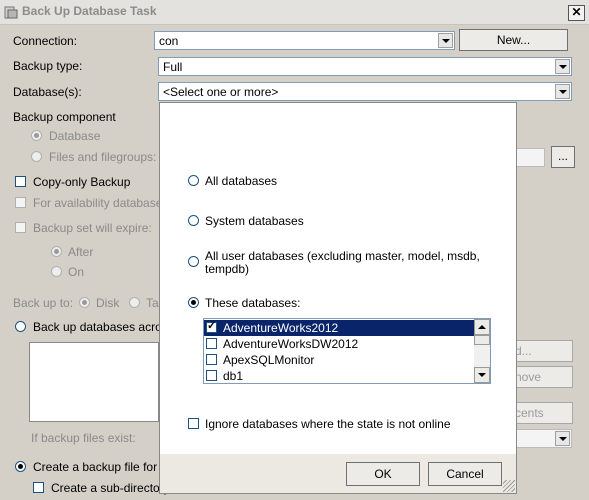 The height and width of the screenshot is (500, 589). Describe the element at coordinates (82, 182) in the screenshot. I see `copy-only-label: Copy-only Backup` at that location.